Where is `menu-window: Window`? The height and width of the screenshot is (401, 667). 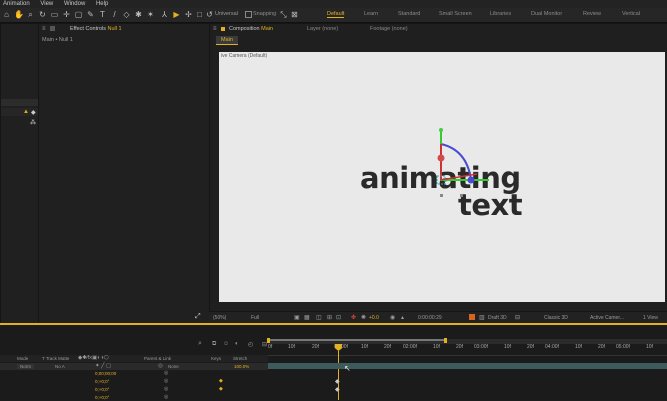
menu-window: Window is located at coordinates (74, 4).